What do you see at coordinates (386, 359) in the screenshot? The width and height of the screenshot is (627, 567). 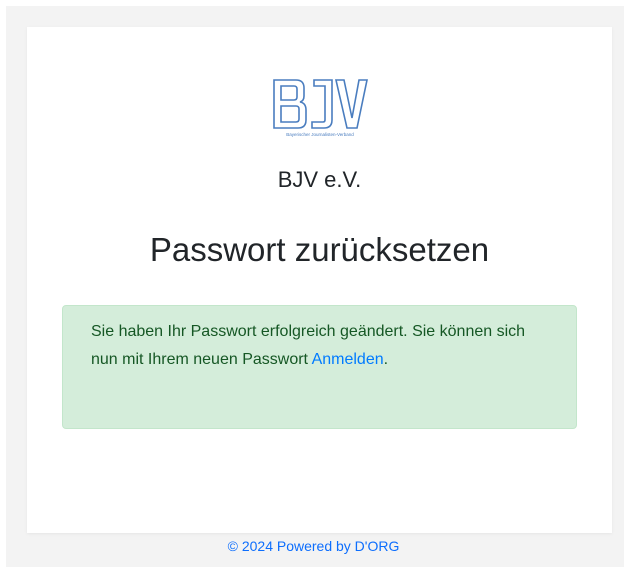 I see `alert-suffix: .` at bounding box center [386, 359].